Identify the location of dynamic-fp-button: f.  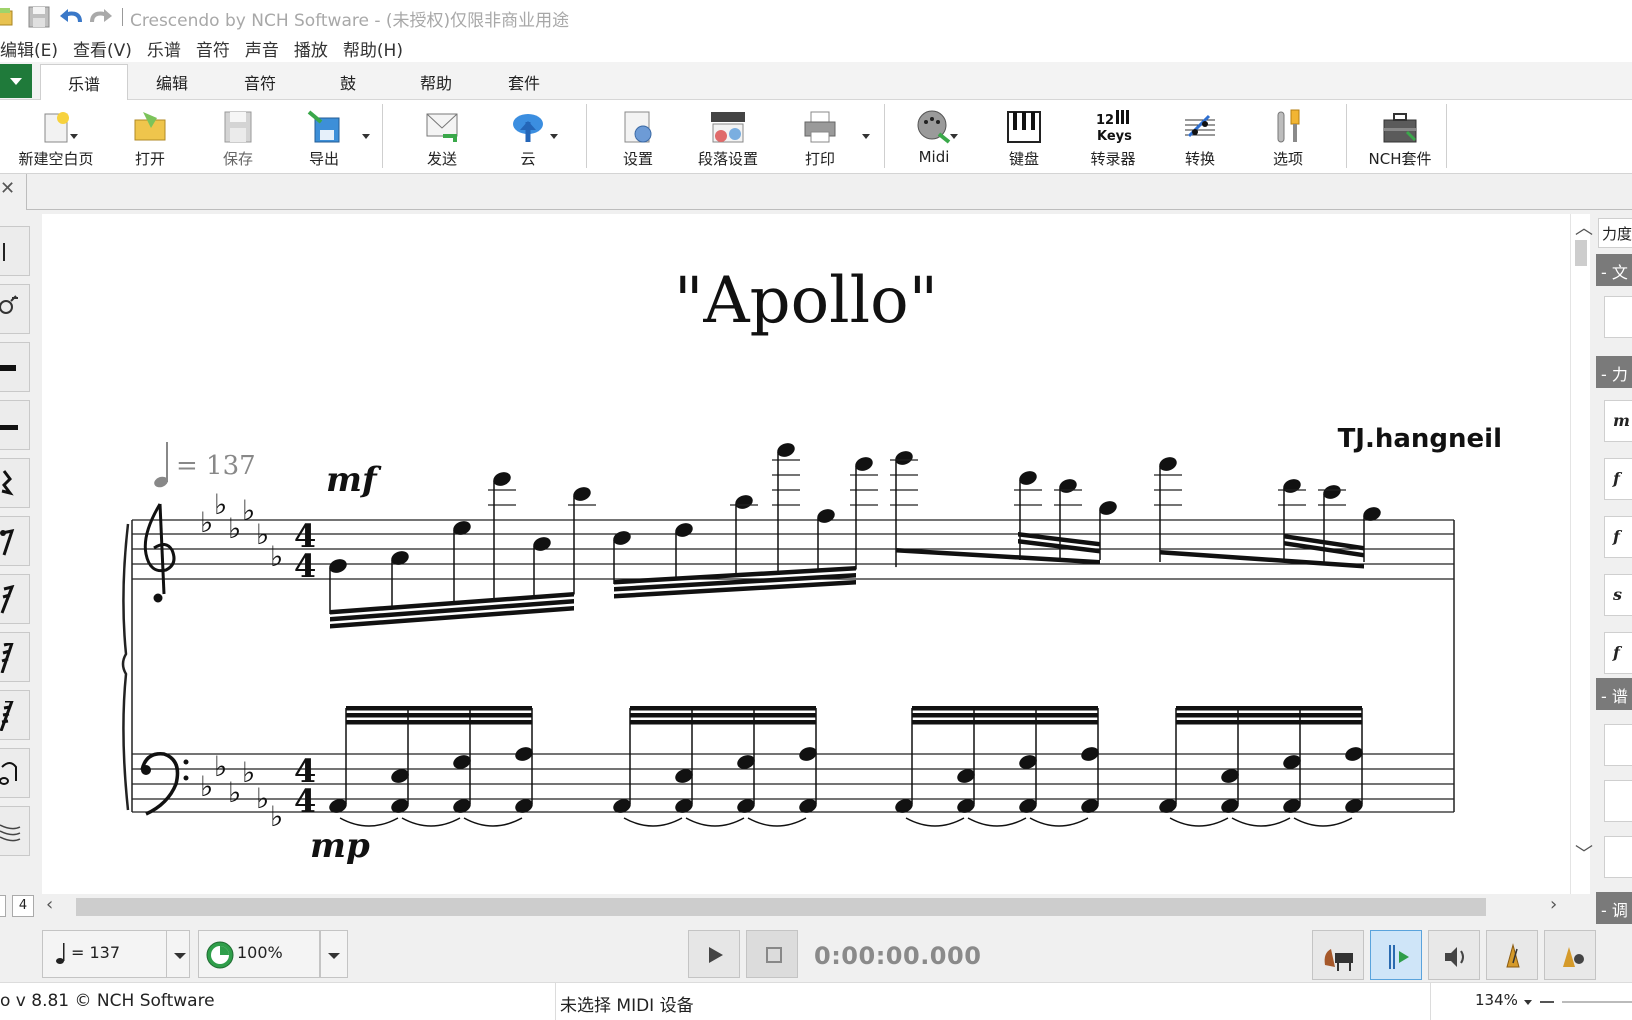
(1618, 653).